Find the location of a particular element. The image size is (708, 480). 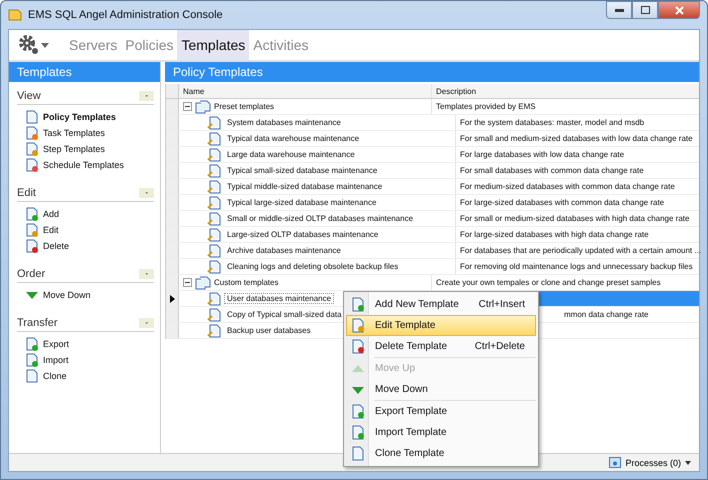

section-title: Order is located at coordinates (31, 274).